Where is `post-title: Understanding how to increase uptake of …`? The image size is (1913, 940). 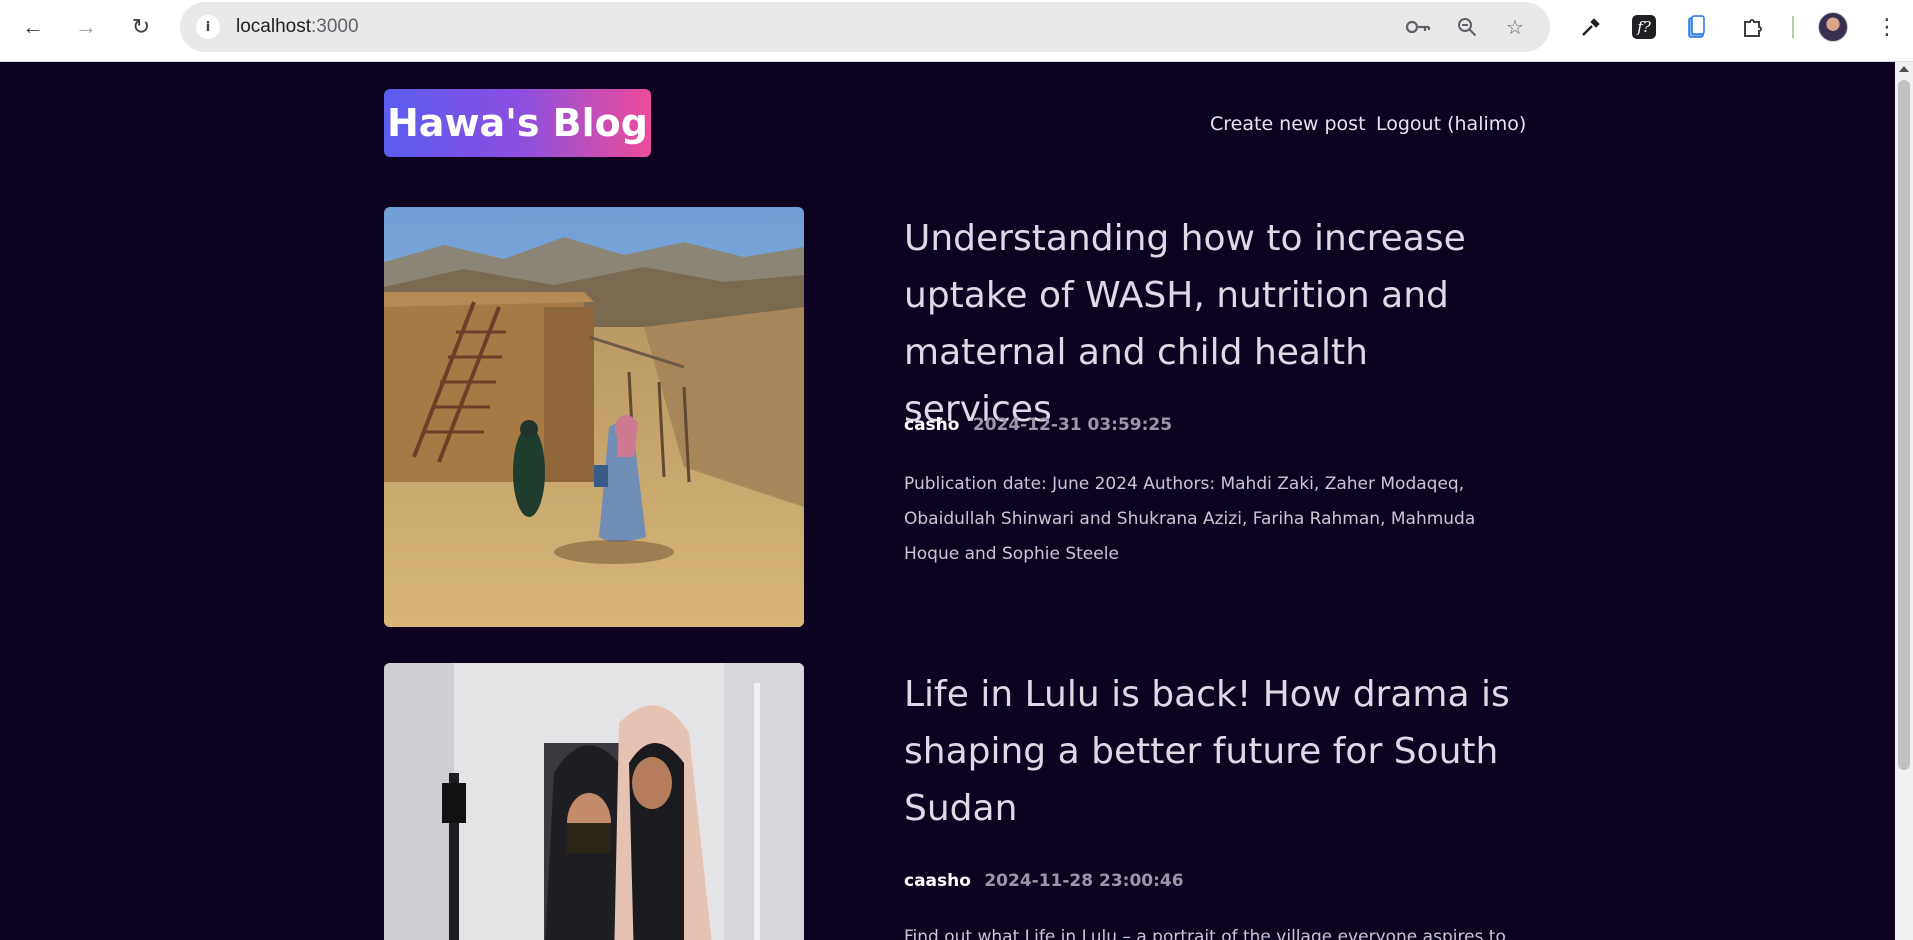 post-title: Understanding how to increase uptake of … is located at coordinates (1214, 324).